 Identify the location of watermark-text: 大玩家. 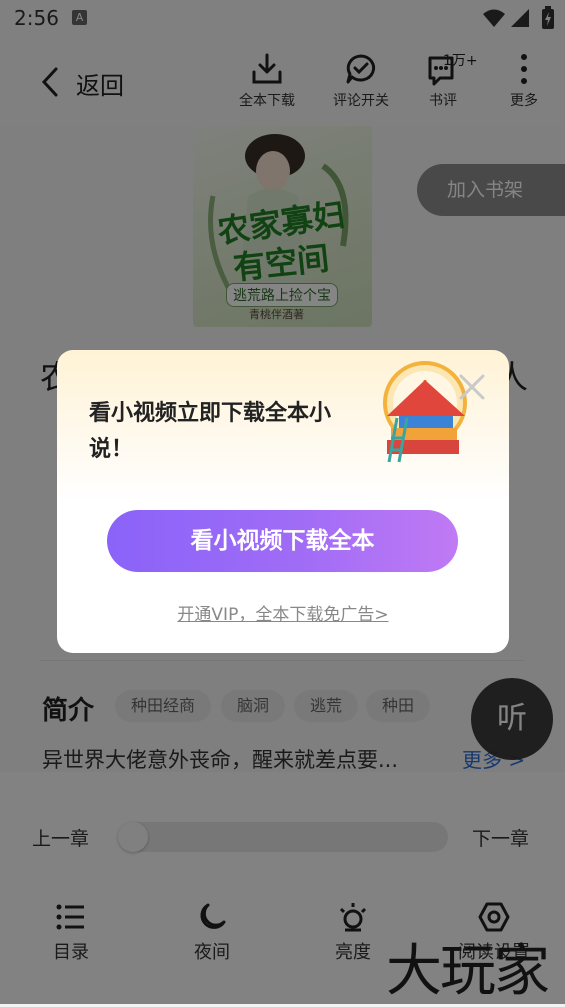
(468, 971).